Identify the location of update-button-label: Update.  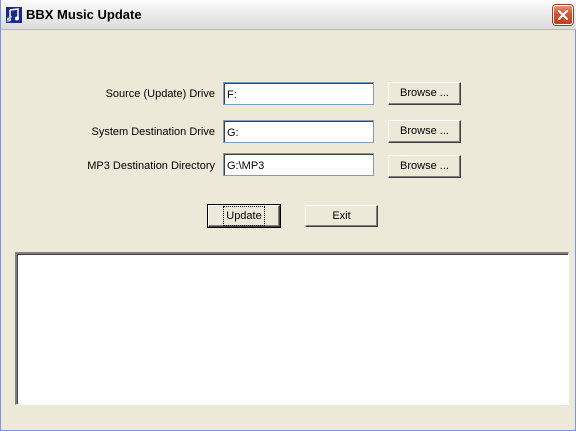
(244, 216).